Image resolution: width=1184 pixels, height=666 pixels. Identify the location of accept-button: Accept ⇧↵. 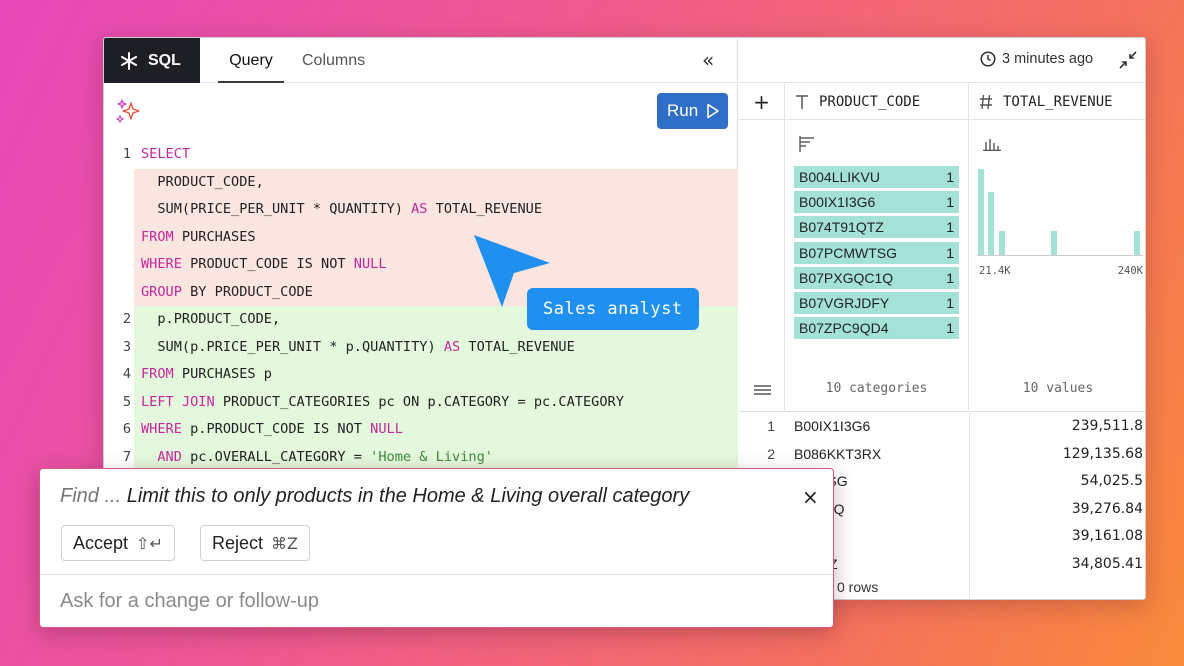
(118, 543).